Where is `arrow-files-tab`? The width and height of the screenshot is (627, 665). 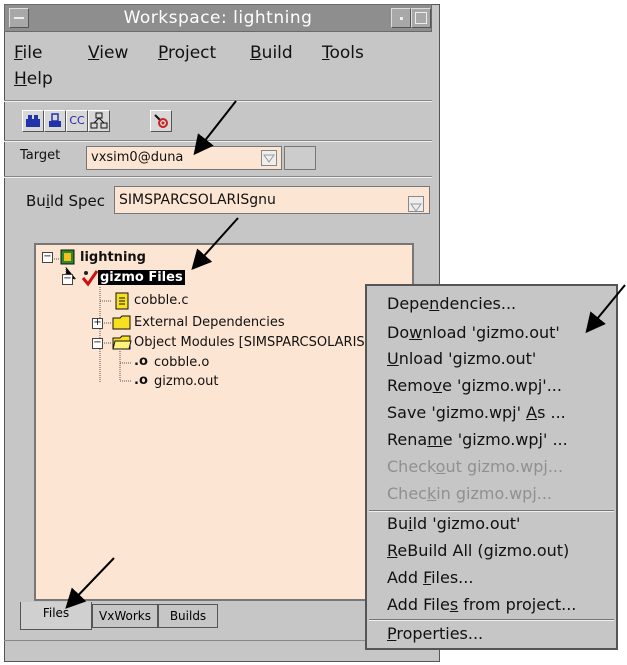
arrow-files-tab is located at coordinates (90, 583).